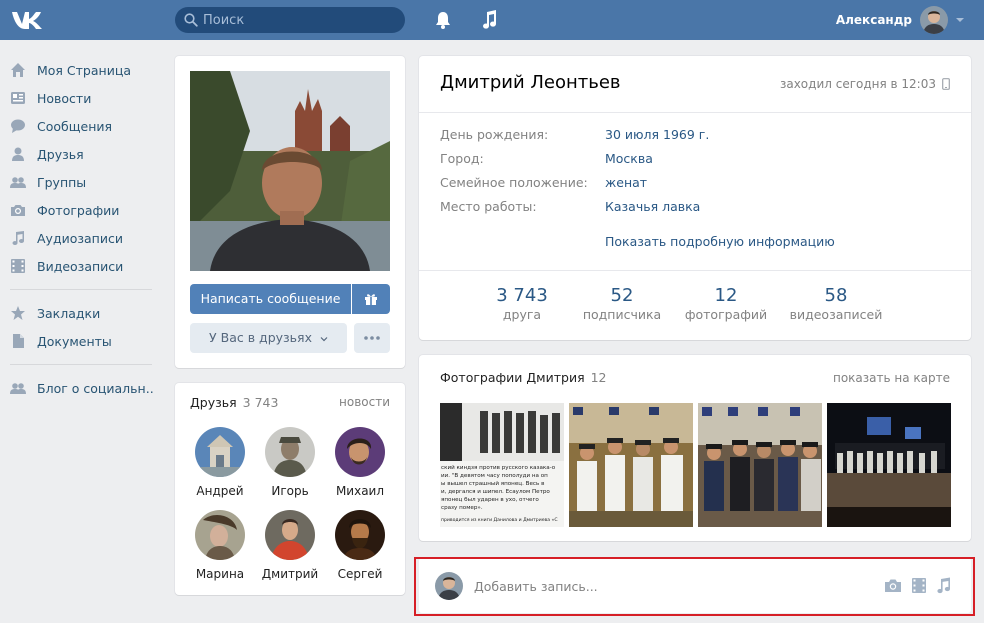  I want to click on sidebar-item-label: Блог о социальн.., so click(95, 388).